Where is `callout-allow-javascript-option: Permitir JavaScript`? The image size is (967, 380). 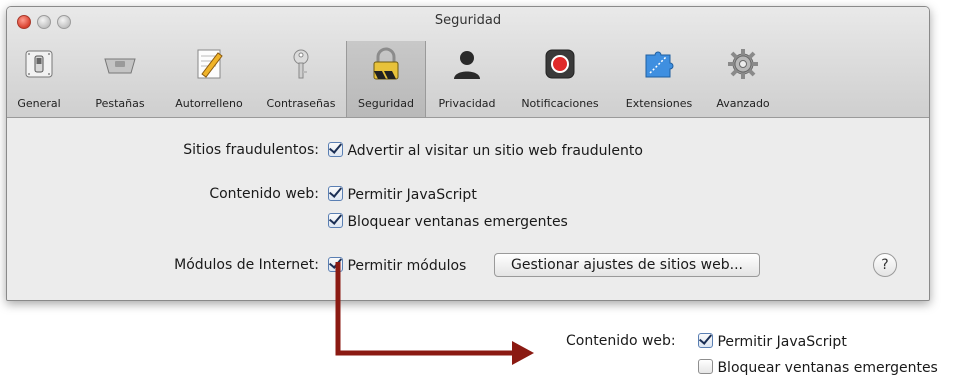
callout-allow-javascript-option: Permitir JavaScript is located at coordinates (772, 341).